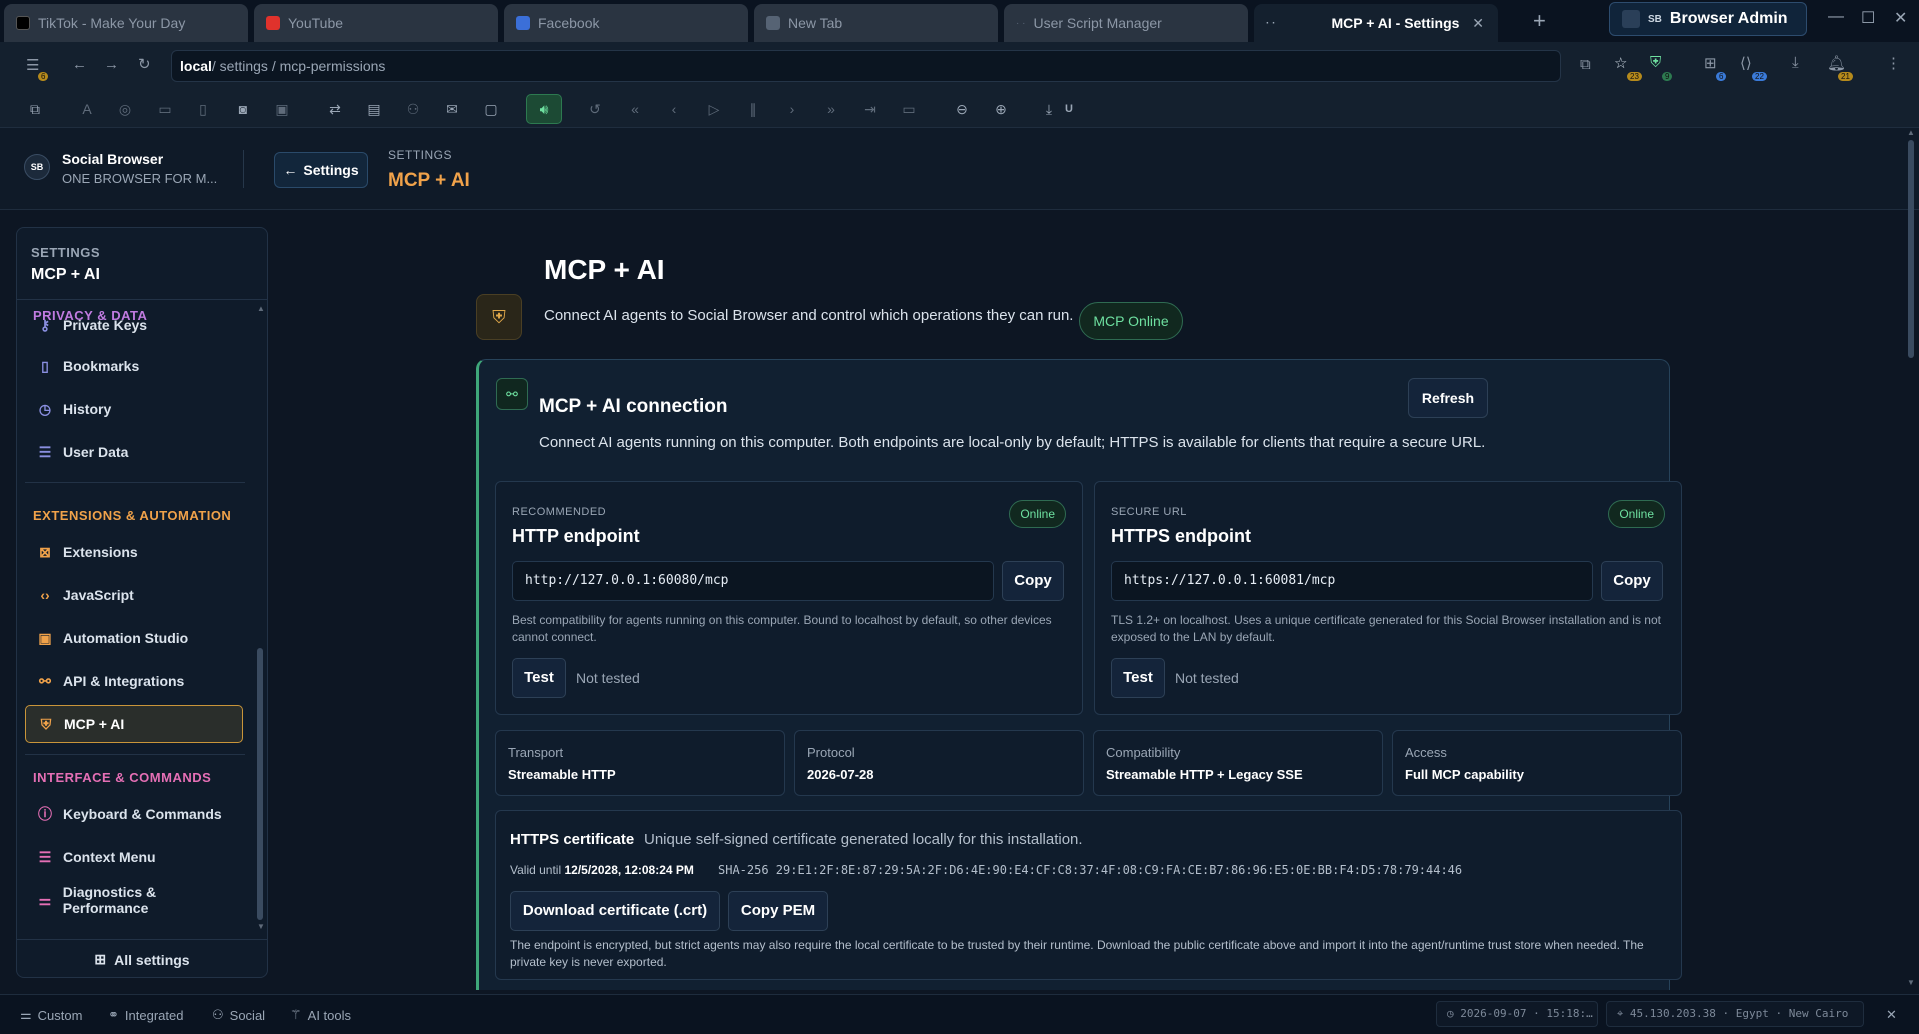 The width and height of the screenshot is (1919, 1034). What do you see at coordinates (134, 638) in the screenshot?
I see `sidebar-item-automation-studio: ▣ Automation Studio` at bounding box center [134, 638].